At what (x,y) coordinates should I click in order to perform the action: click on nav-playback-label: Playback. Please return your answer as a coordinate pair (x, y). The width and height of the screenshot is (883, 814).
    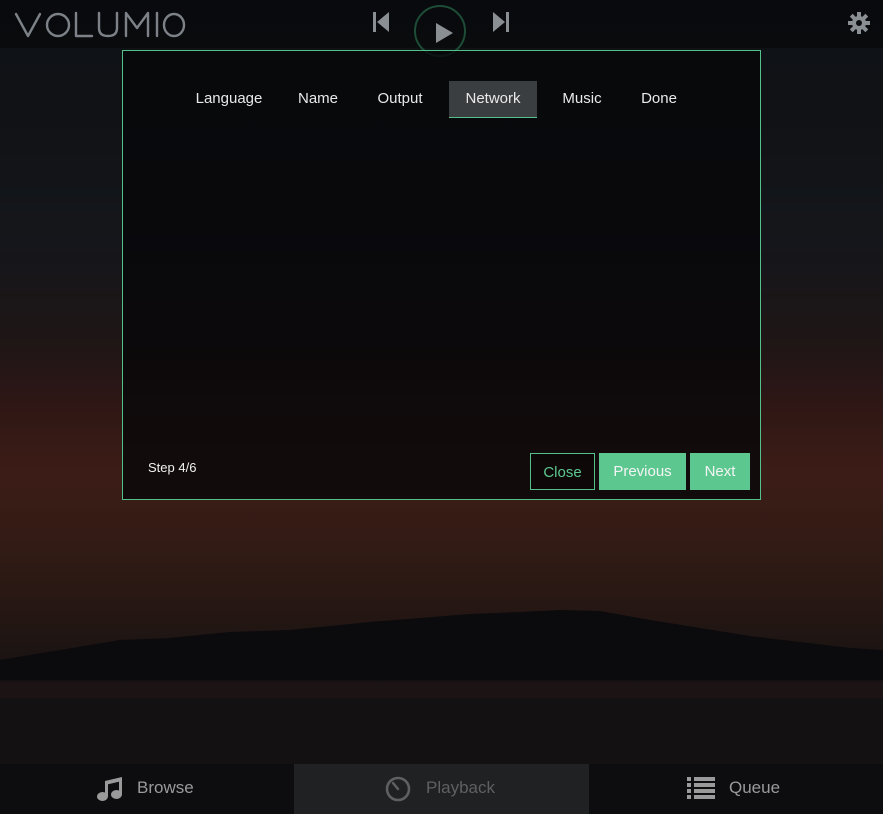
    Looking at the image, I should click on (460, 787).